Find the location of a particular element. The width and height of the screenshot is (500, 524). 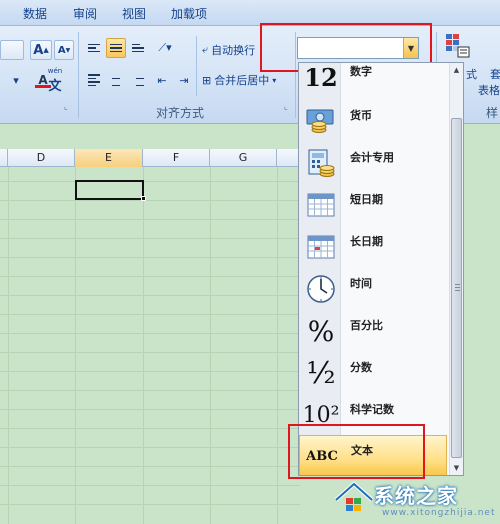

watermark-url: www.xitongzhijia.net is located at coordinates (439, 513).